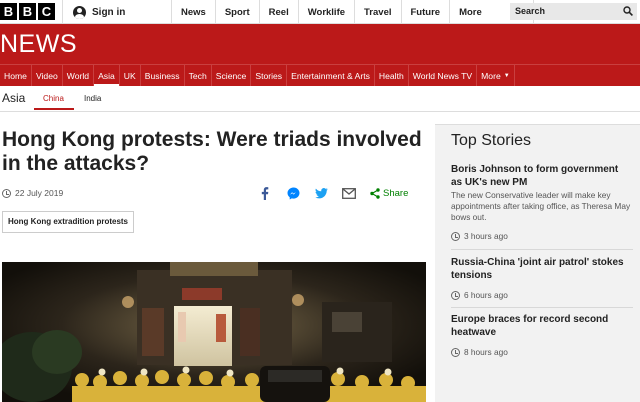 This screenshot has width=640, height=402. What do you see at coordinates (443, 75) in the screenshot?
I see `news-nav-world-news-tv: World News TV` at bounding box center [443, 75].